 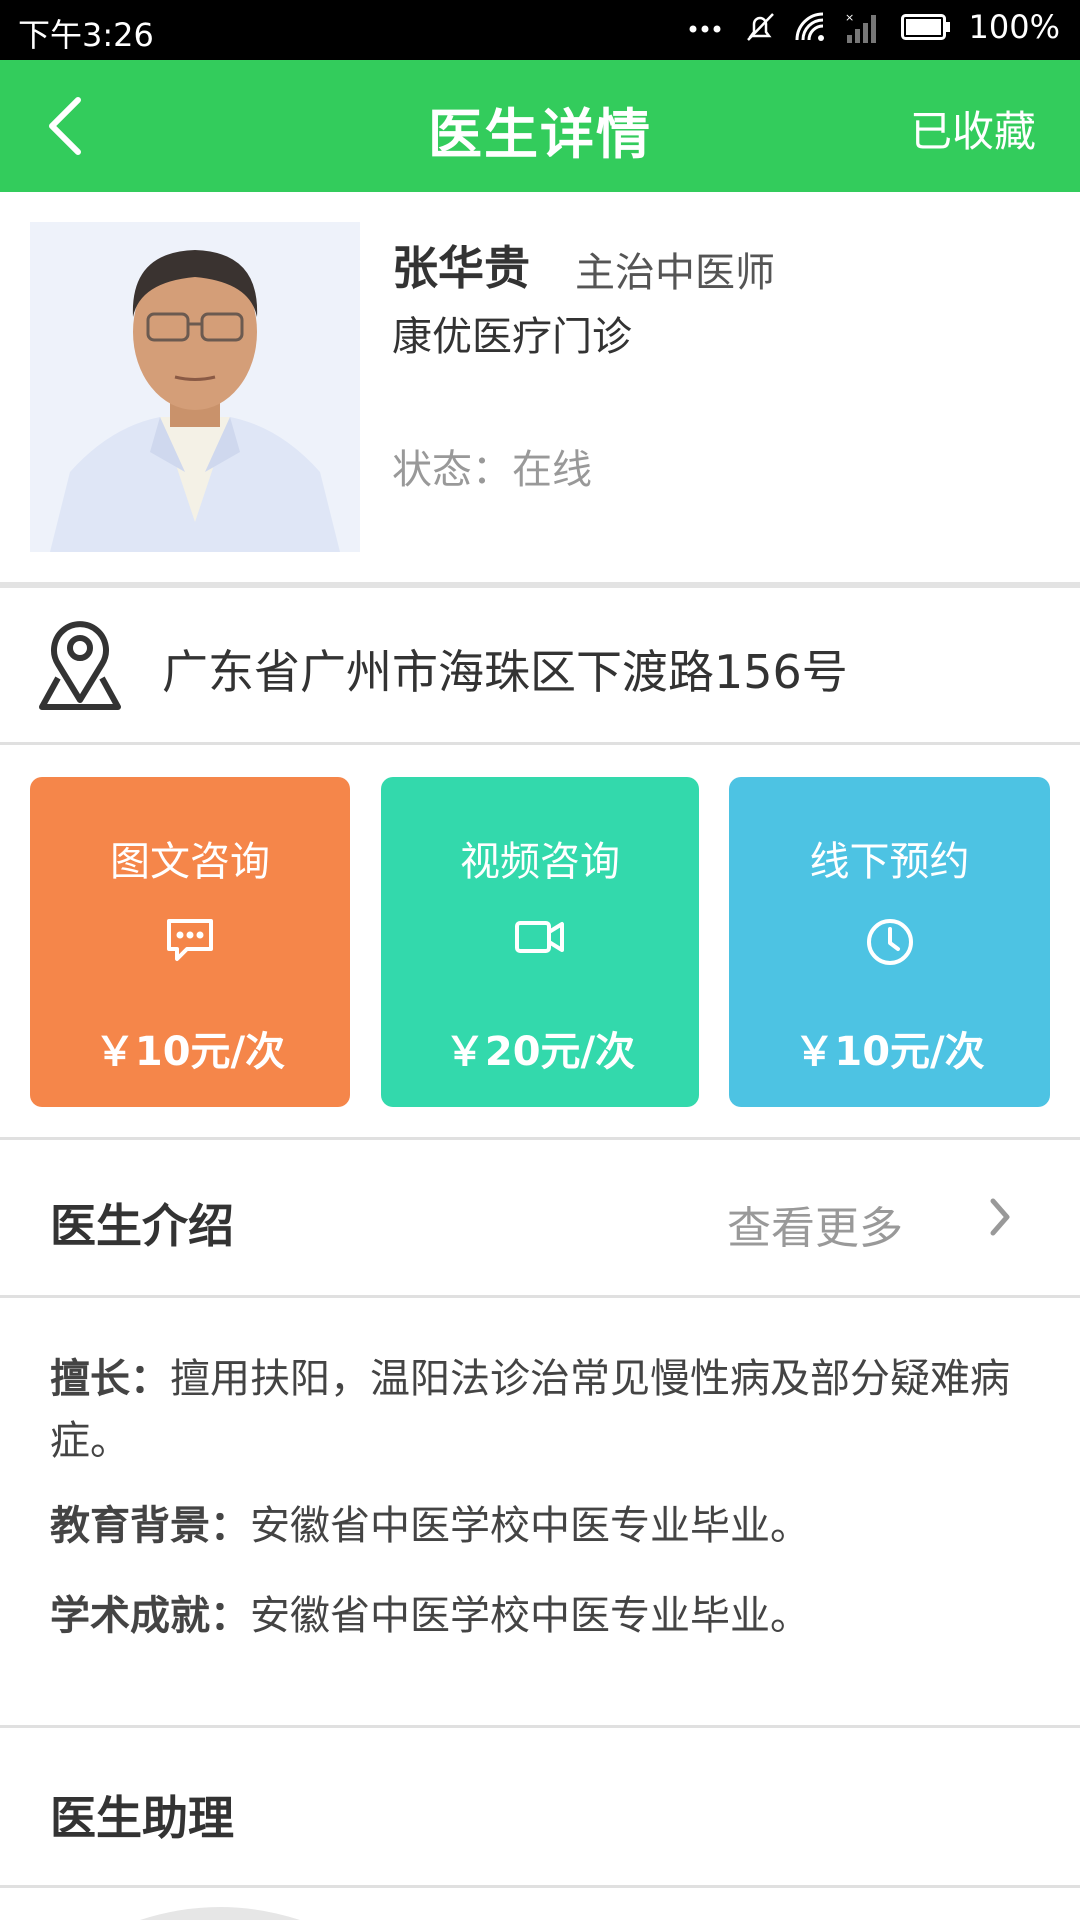 I want to click on doctor-status: 状态：在线, so click(x=492, y=470).